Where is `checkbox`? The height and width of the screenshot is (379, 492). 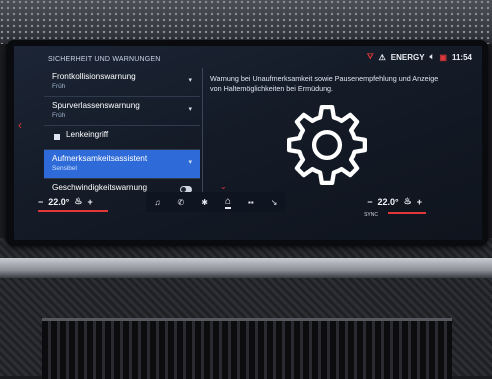
checkbox is located at coordinates (57, 137).